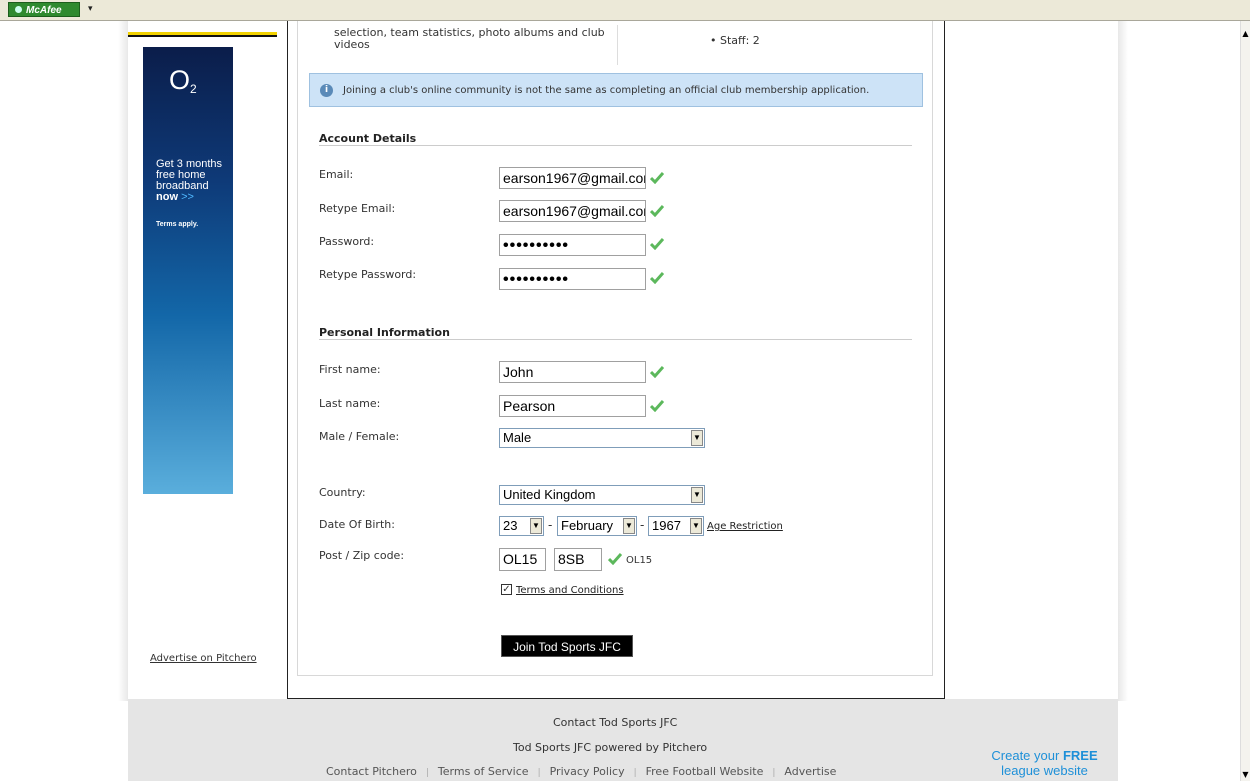 This screenshot has height=781, width=1250. I want to click on o2-logo: O2, so click(183, 80).